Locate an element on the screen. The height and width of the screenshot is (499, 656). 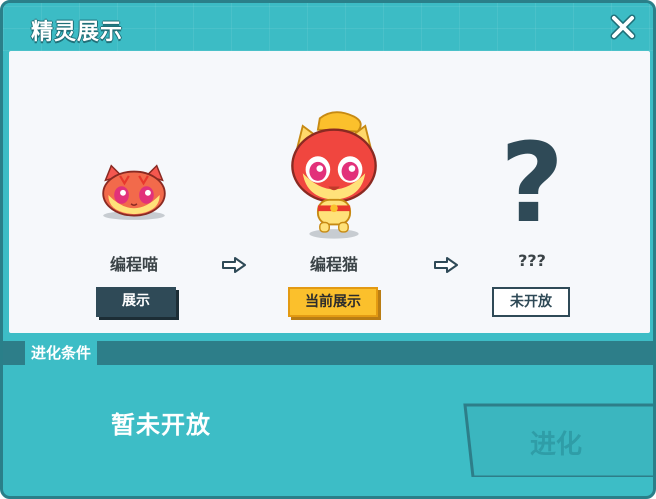
condition-text: 暂未开放 is located at coordinates (161, 425).